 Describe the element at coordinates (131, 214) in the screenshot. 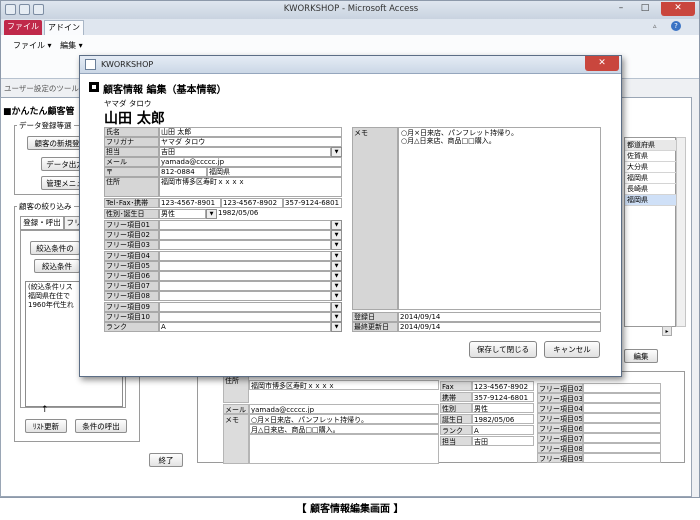

I see `field-label: 性別･誕生日` at that location.